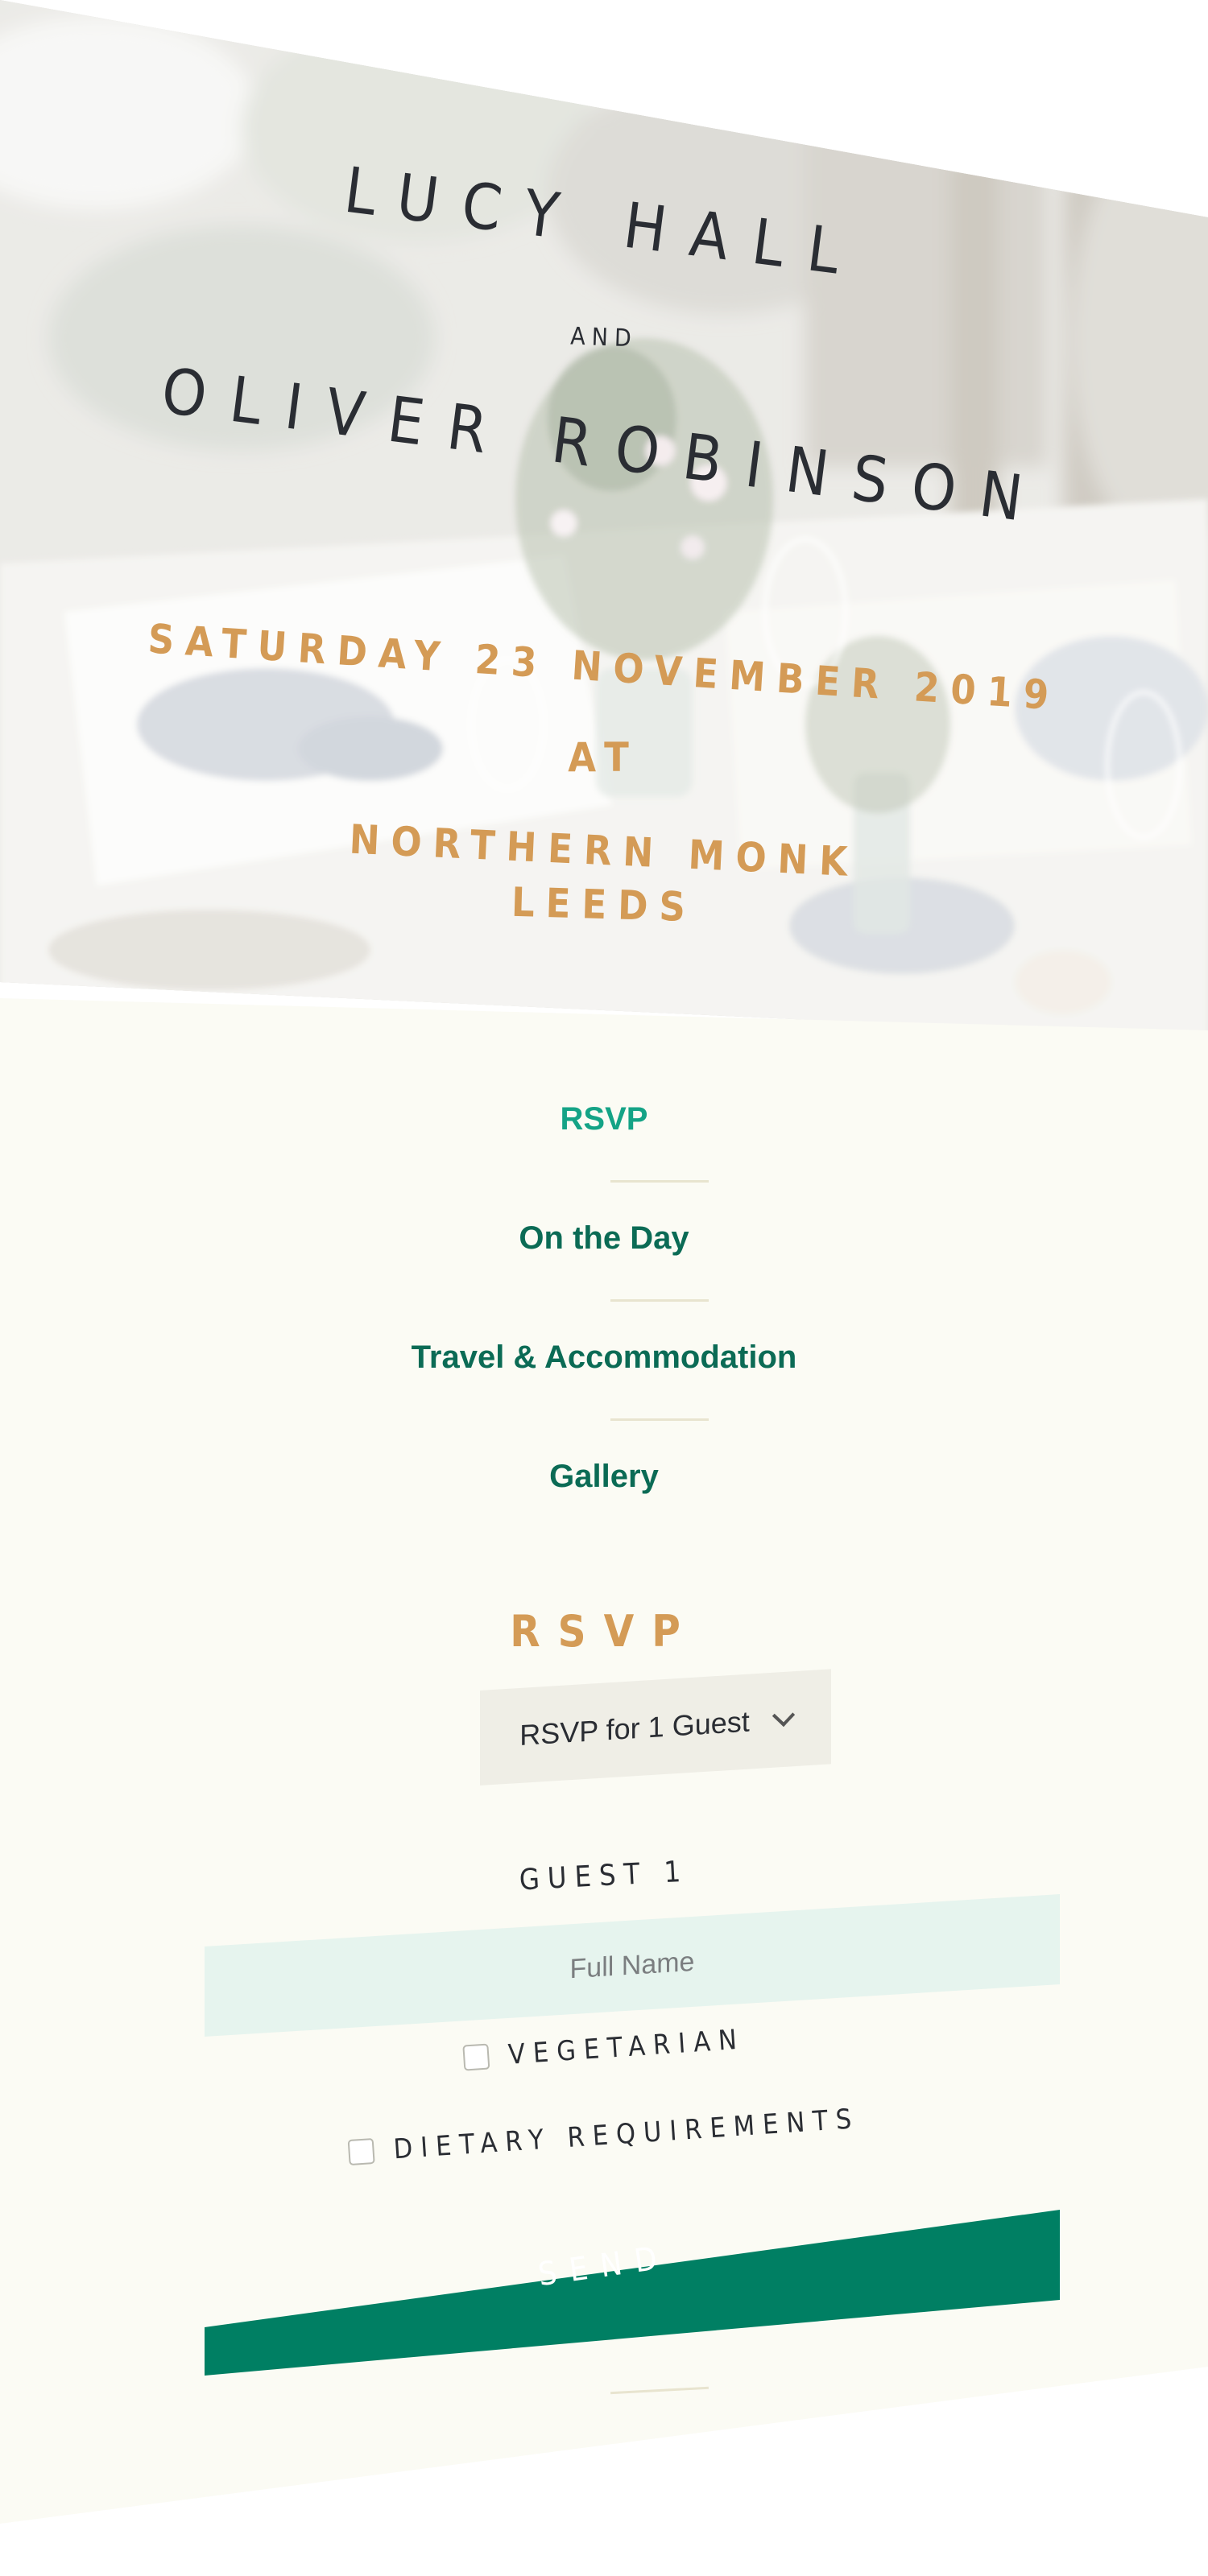 The height and width of the screenshot is (2576, 1208). Describe the element at coordinates (604, 757) in the screenshot. I see `at-word: AT` at that location.